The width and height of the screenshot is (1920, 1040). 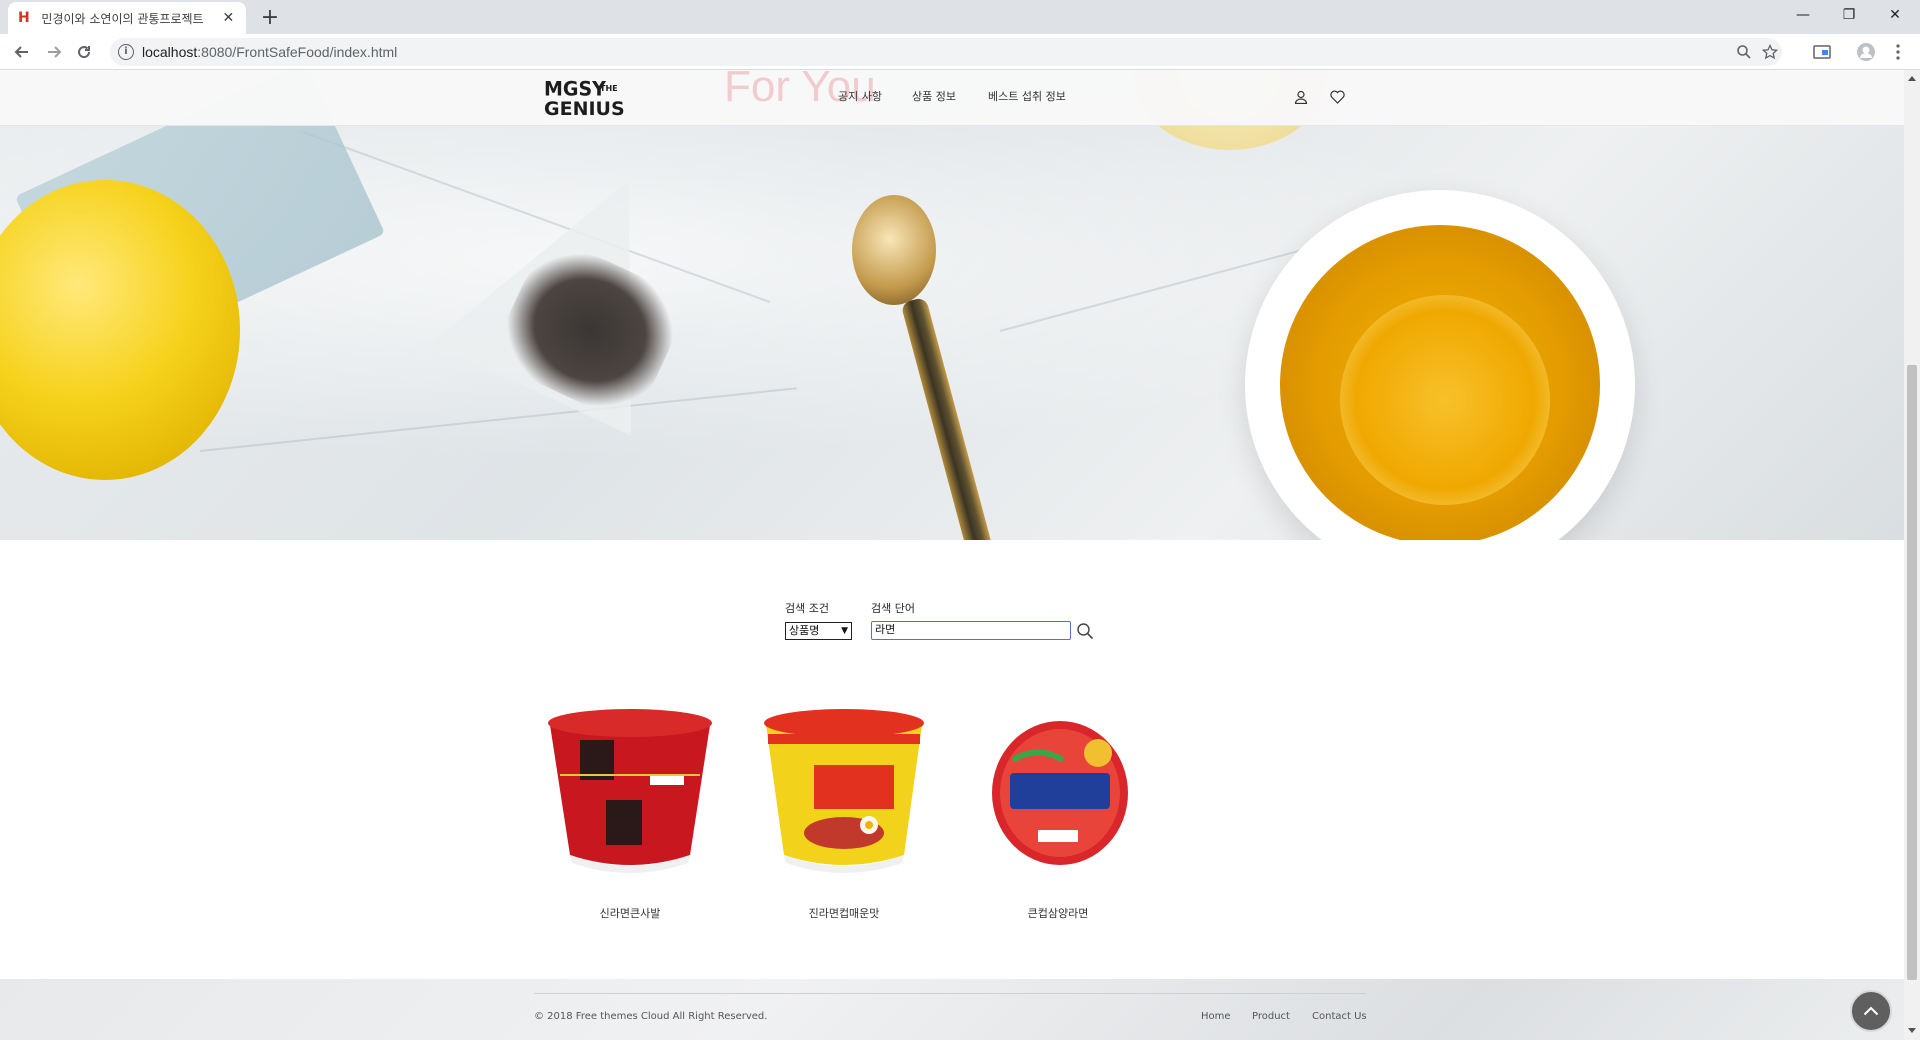 What do you see at coordinates (893, 608) in the screenshot?
I see `search-word-label: 검색 단어` at bounding box center [893, 608].